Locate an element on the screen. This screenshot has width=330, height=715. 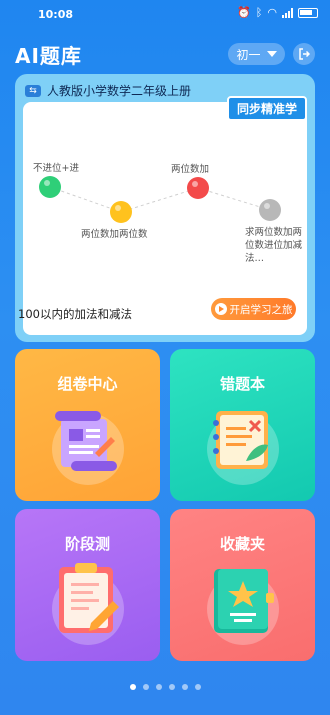
tile-stage-test: 阶段测 is located at coordinates (87, 585).